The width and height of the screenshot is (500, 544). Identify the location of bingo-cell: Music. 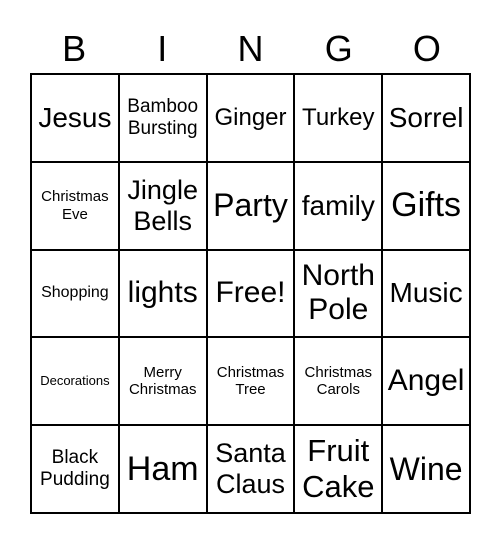
(426, 293).